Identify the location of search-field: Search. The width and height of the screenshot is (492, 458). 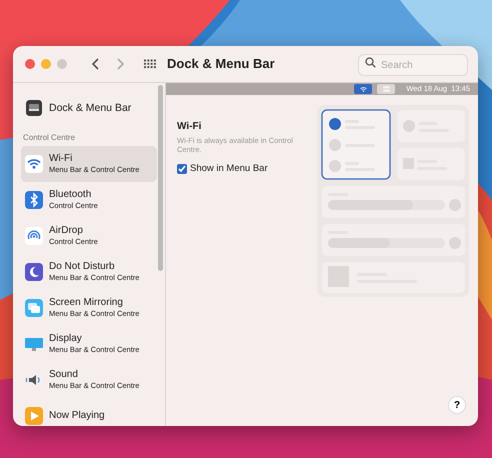
(413, 65).